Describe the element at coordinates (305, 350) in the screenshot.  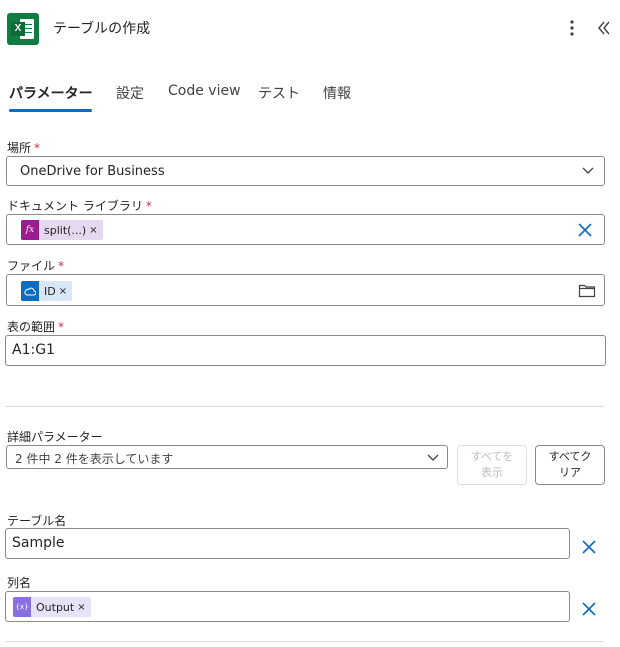
I see `range-input: A1:G1` at that location.